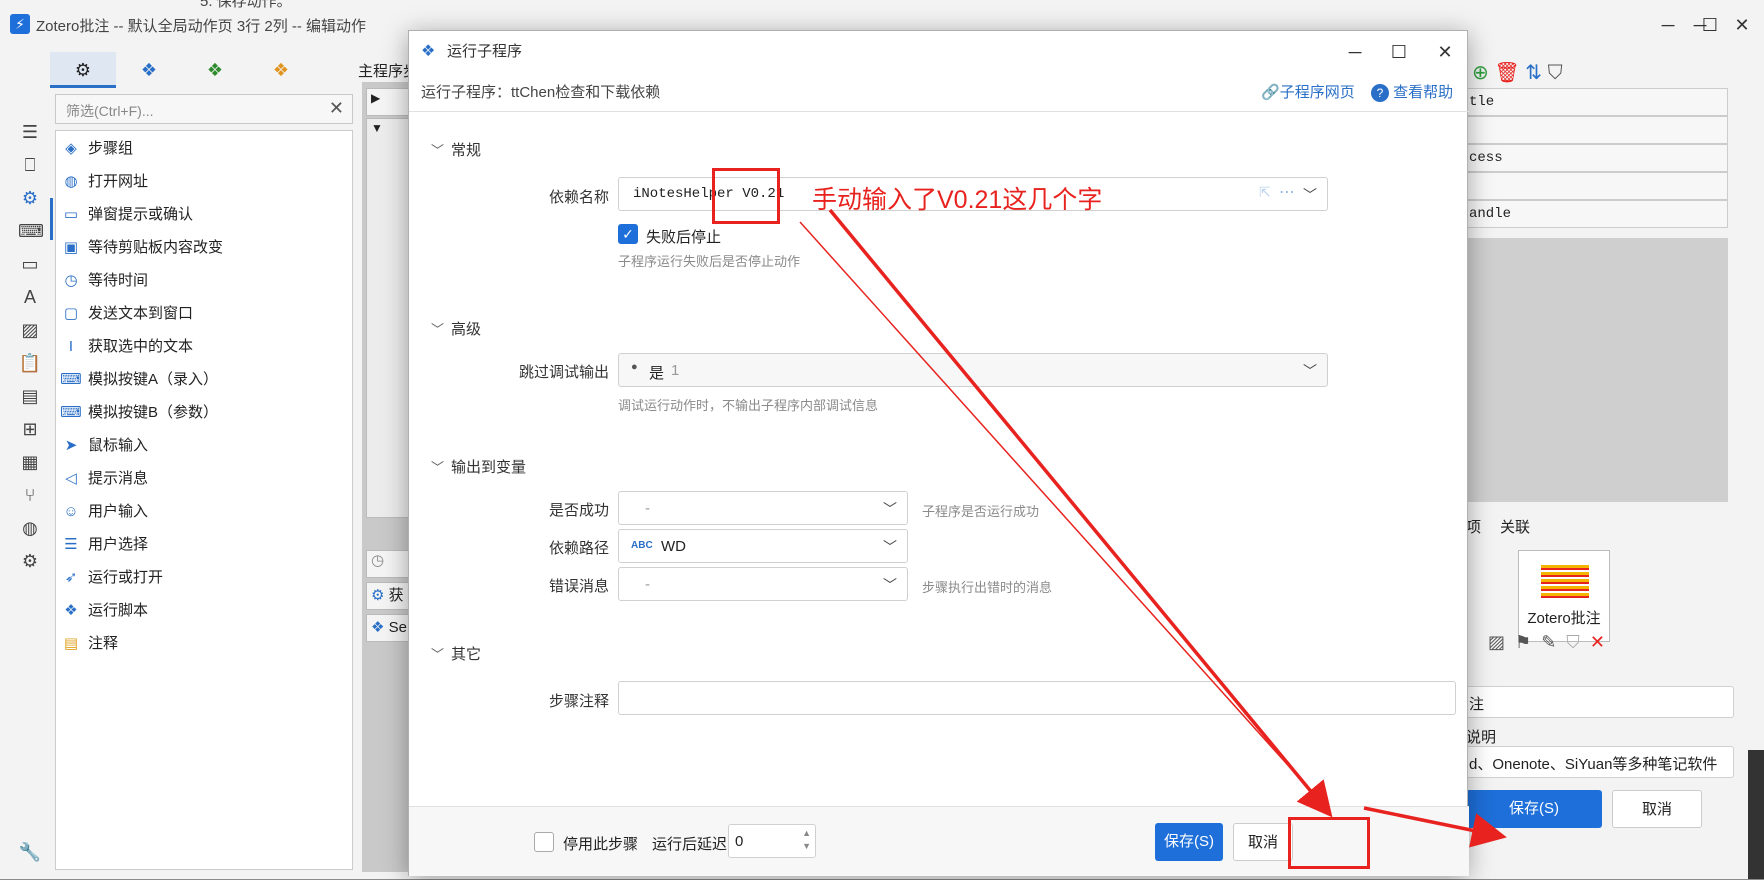 The height and width of the screenshot is (880, 1764). I want to click on annotation-arrow-to-right-save, so click(1435, 827).